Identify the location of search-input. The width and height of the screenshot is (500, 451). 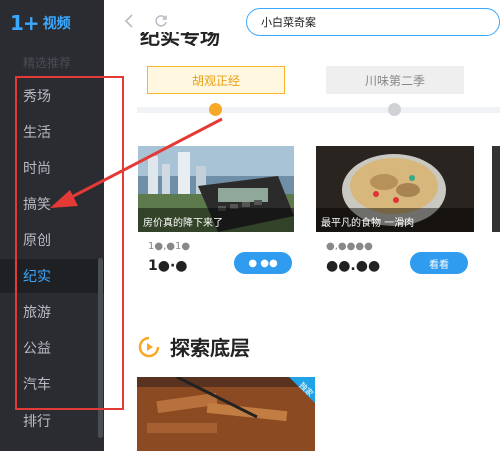
(361, 22).